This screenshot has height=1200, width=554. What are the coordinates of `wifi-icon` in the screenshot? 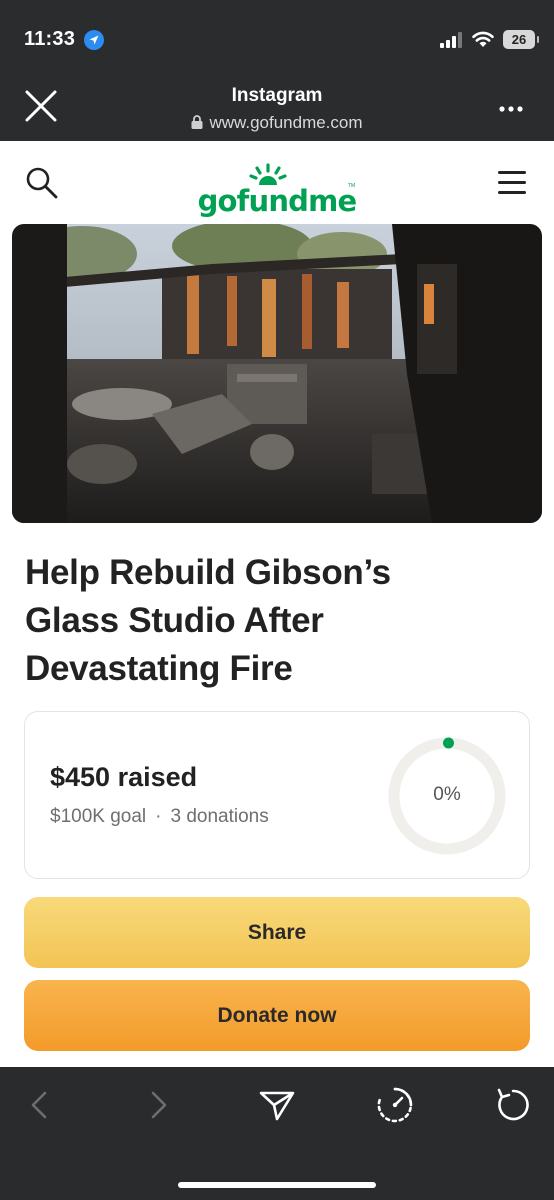 It's located at (483, 39).